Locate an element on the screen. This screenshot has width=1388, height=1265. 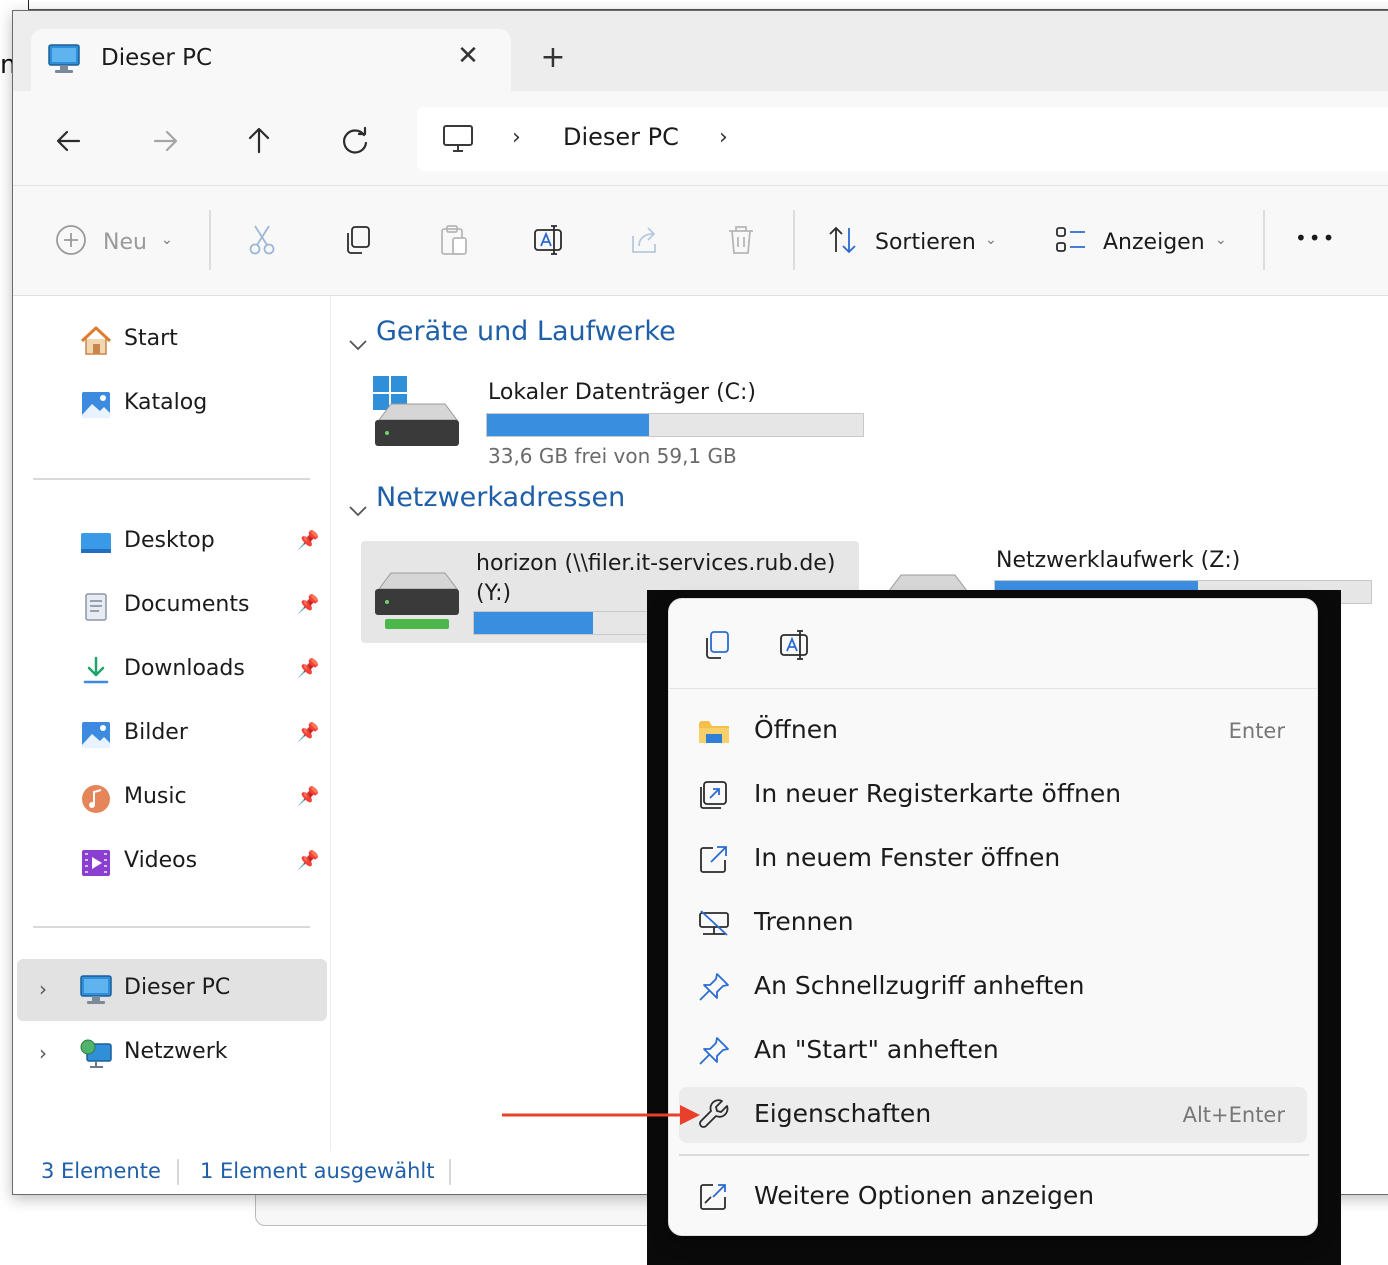
documents-icon is located at coordinates (96, 607).